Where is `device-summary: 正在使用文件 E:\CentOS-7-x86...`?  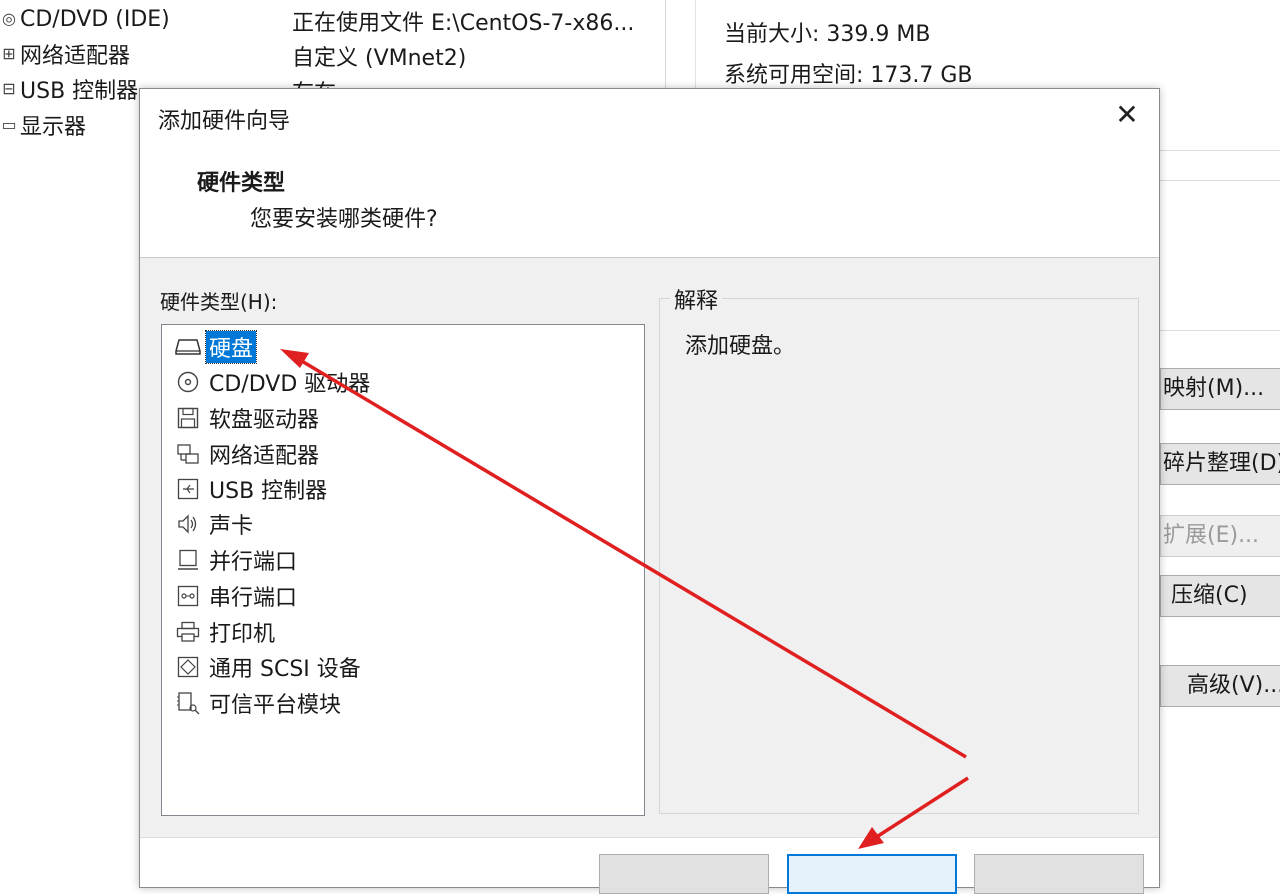 device-summary: 正在使用文件 E:\CentOS-7-x86... is located at coordinates (463, 23).